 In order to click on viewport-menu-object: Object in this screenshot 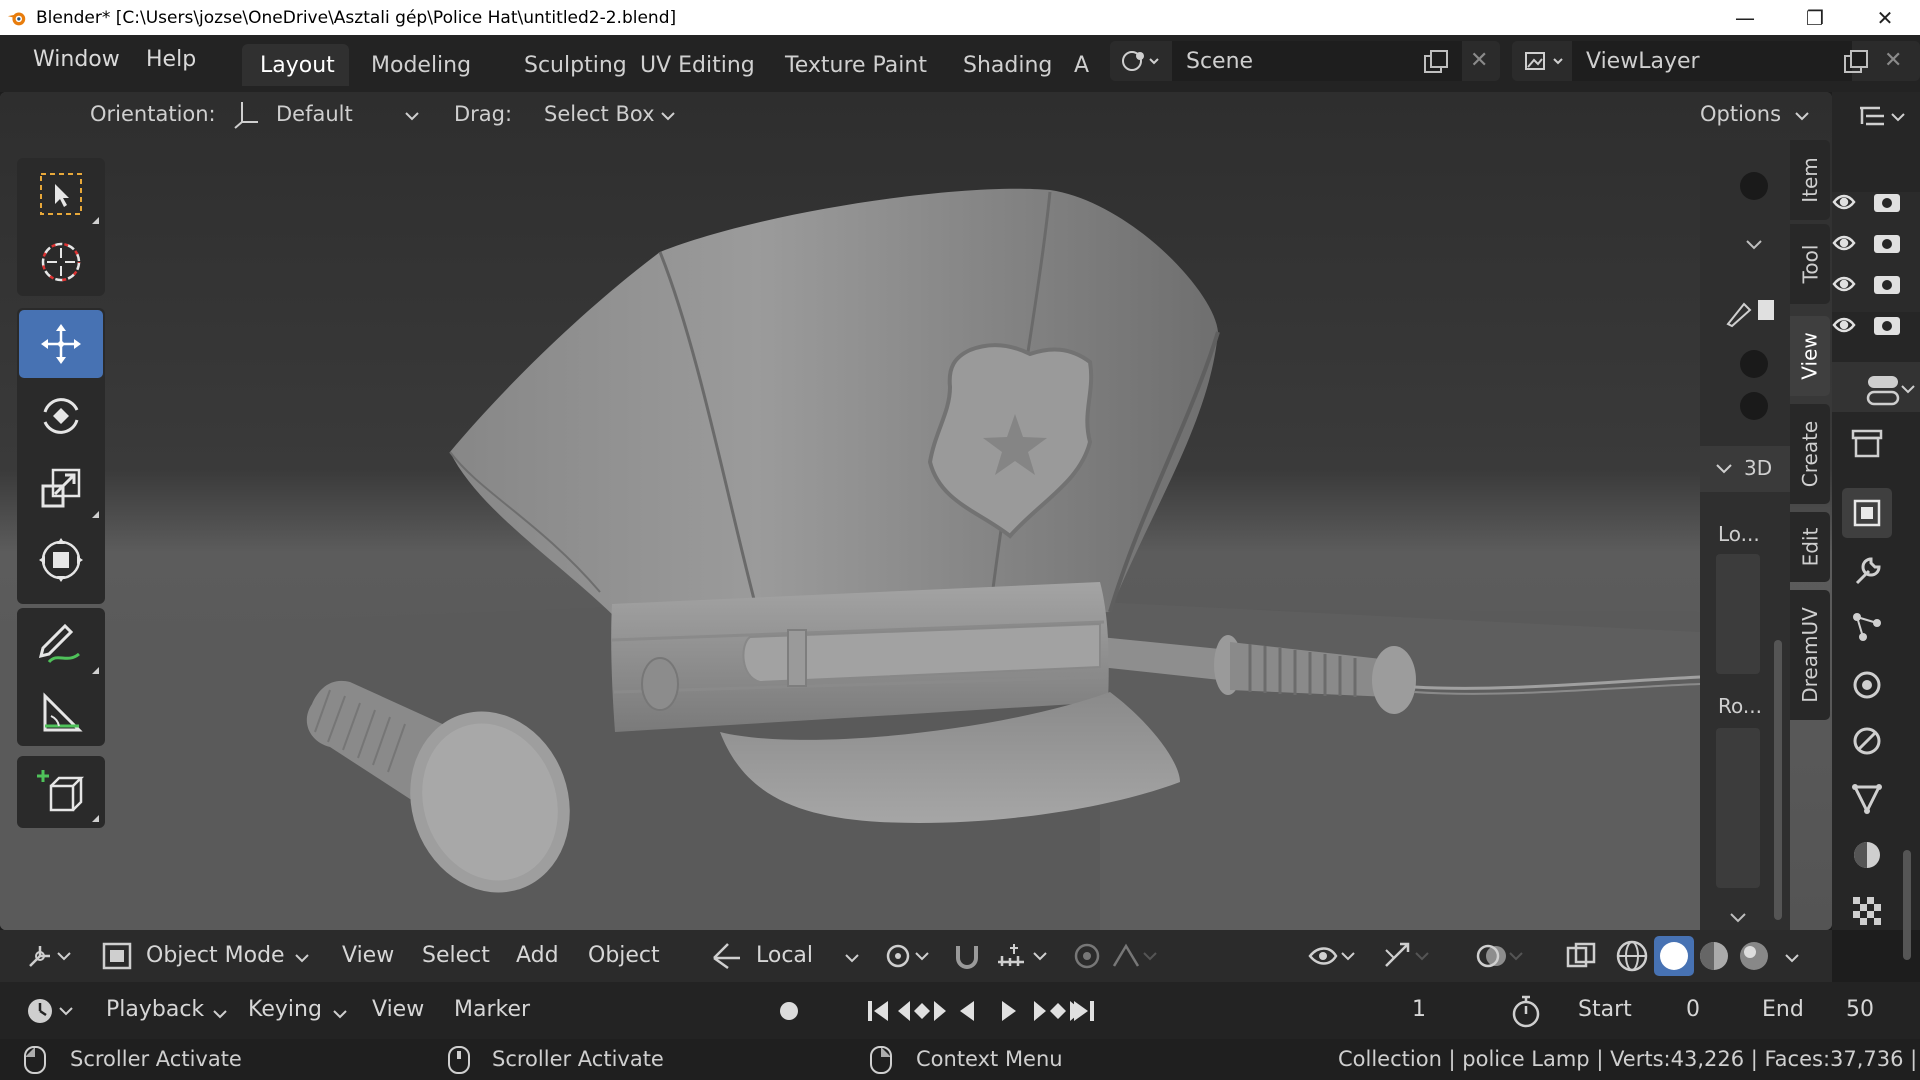, I will do `click(624, 955)`.